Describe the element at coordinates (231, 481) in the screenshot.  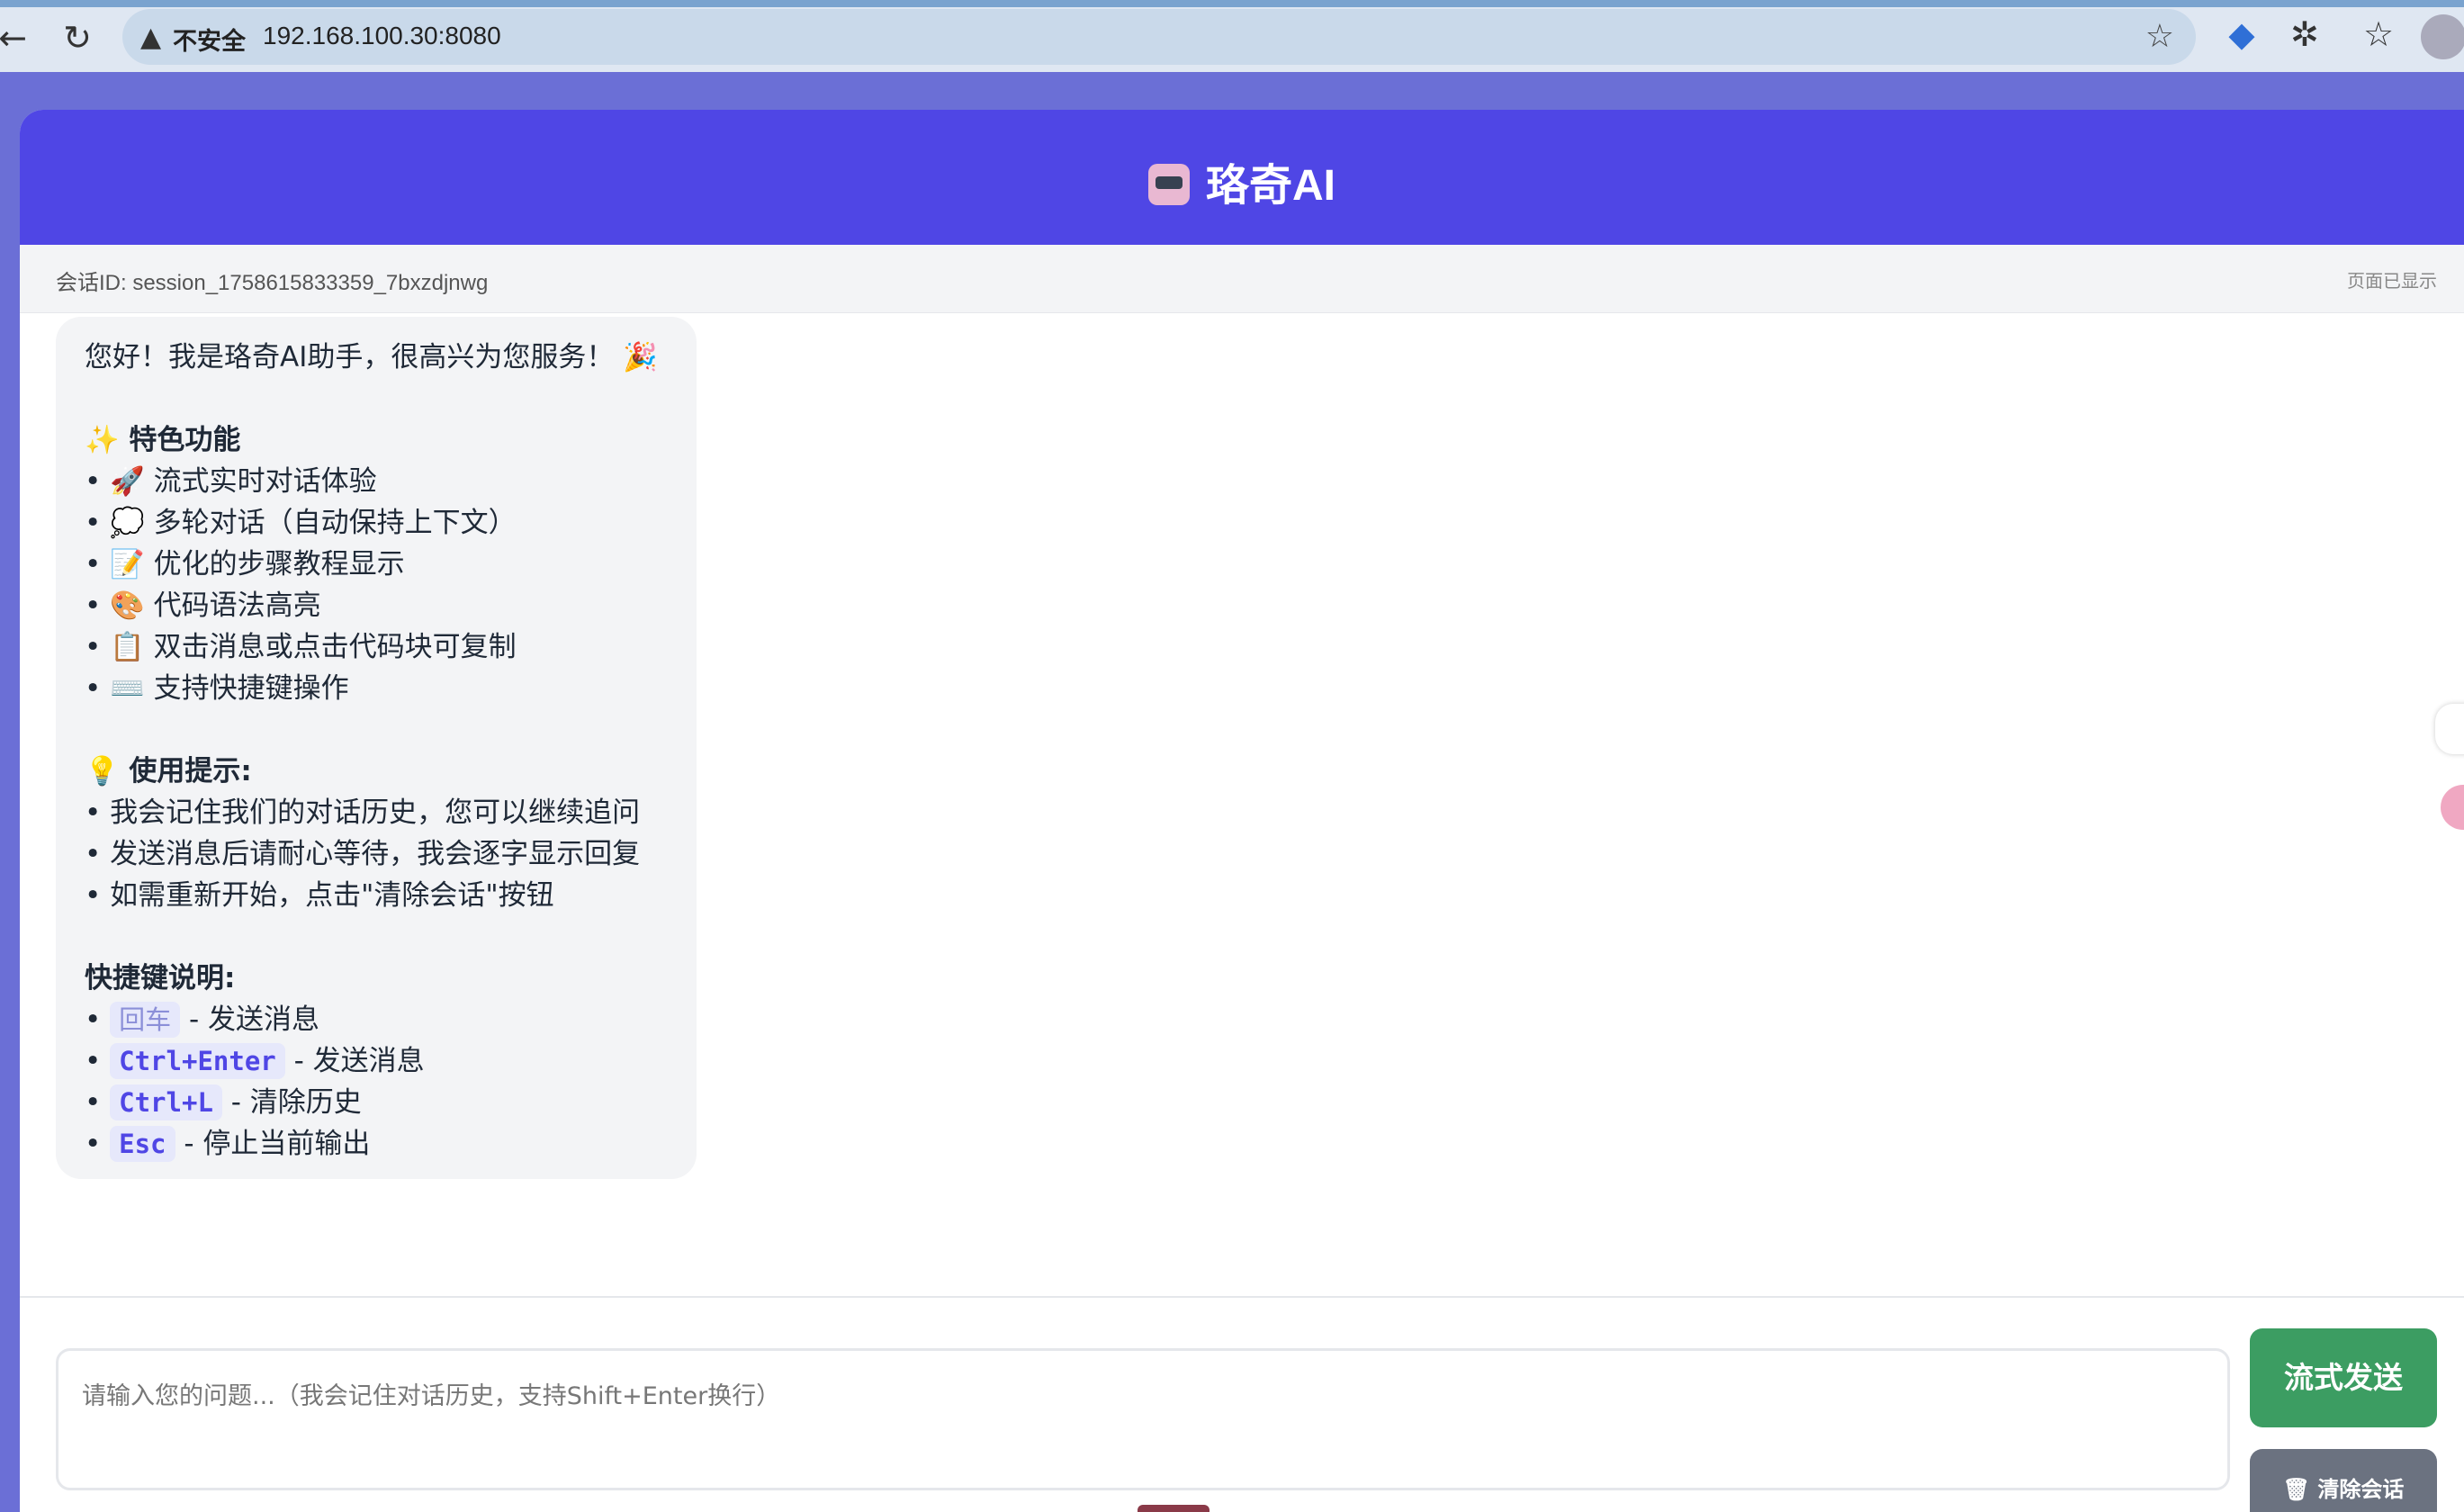
I see `feature-item: • 🚀 流式实时对话体验` at that location.